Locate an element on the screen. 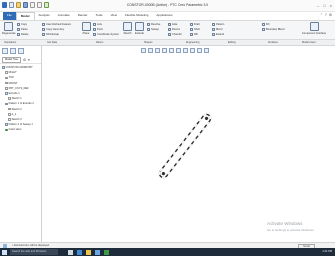 This screenshot has width=335, height=256. store-icon is located at coordinates (97, 252).